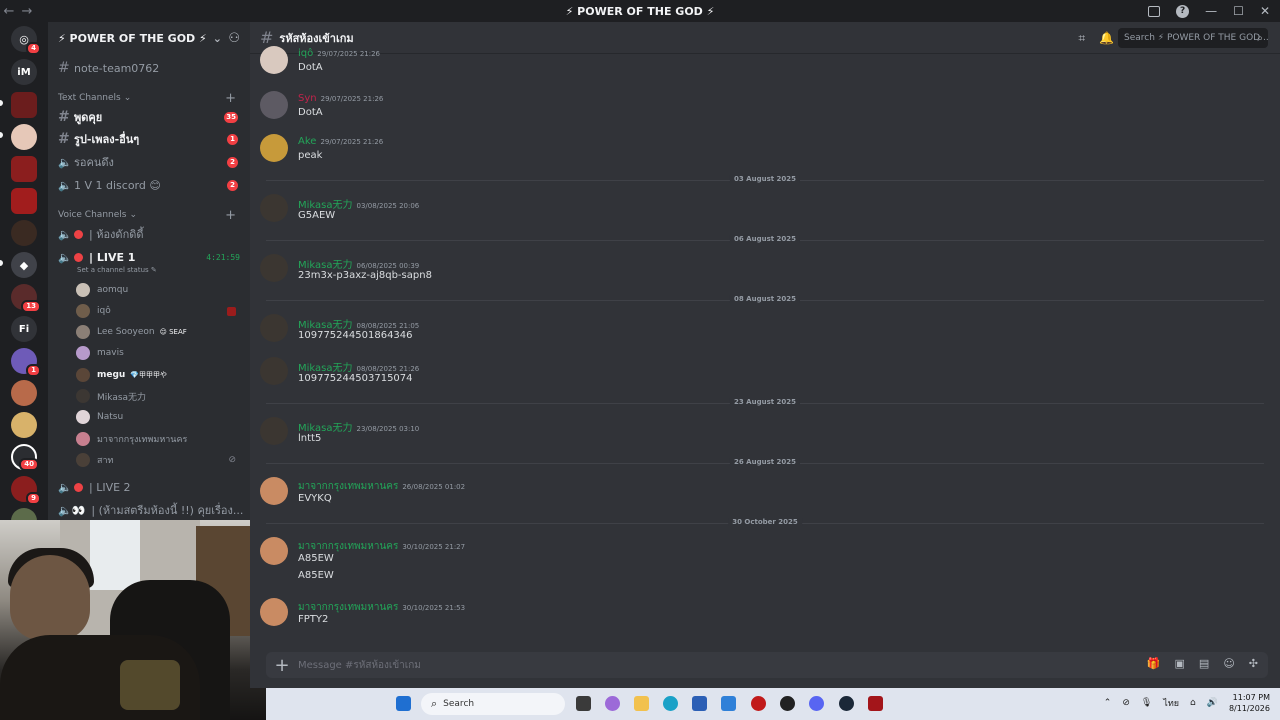  What do you see at coordinates (158, 439) in the screenshot?
I see `voice-user: มาจากกรุงเทพมหานคร` at bounding box center [158, 439].